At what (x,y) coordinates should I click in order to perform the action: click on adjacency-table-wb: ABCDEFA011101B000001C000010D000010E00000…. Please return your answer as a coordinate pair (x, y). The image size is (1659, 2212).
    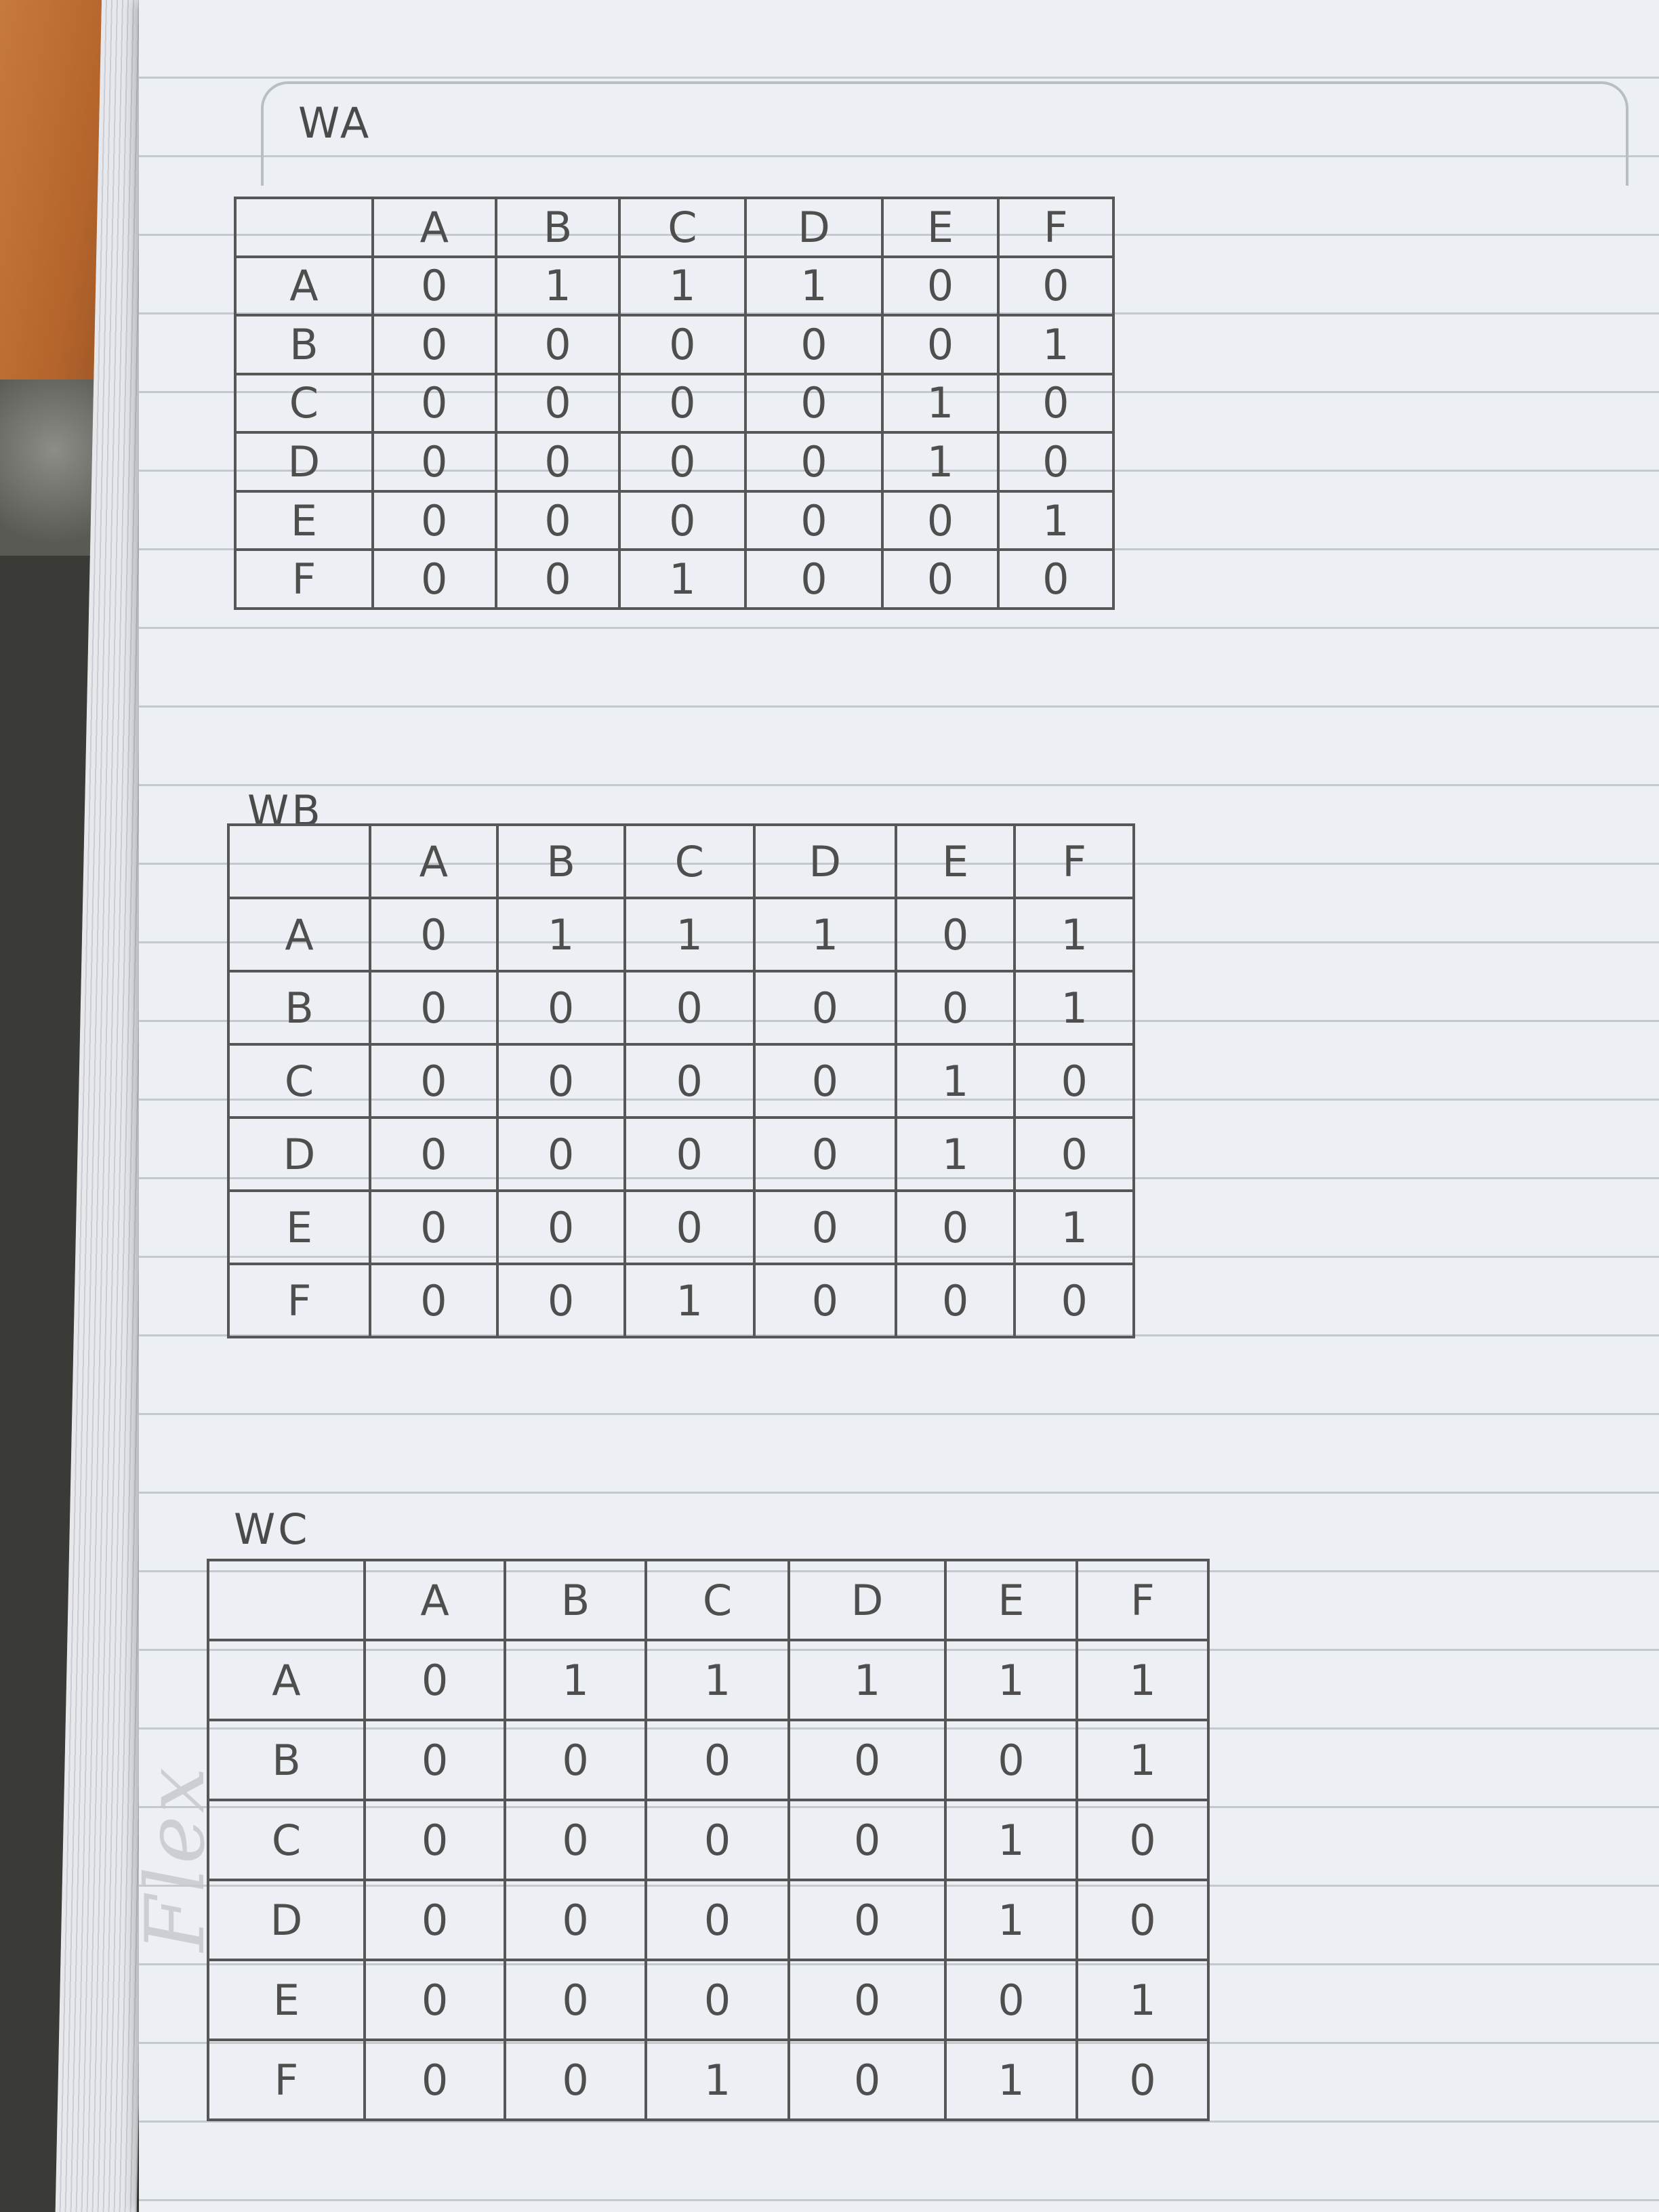
    Looking at the image, I should click on (680, 1080).